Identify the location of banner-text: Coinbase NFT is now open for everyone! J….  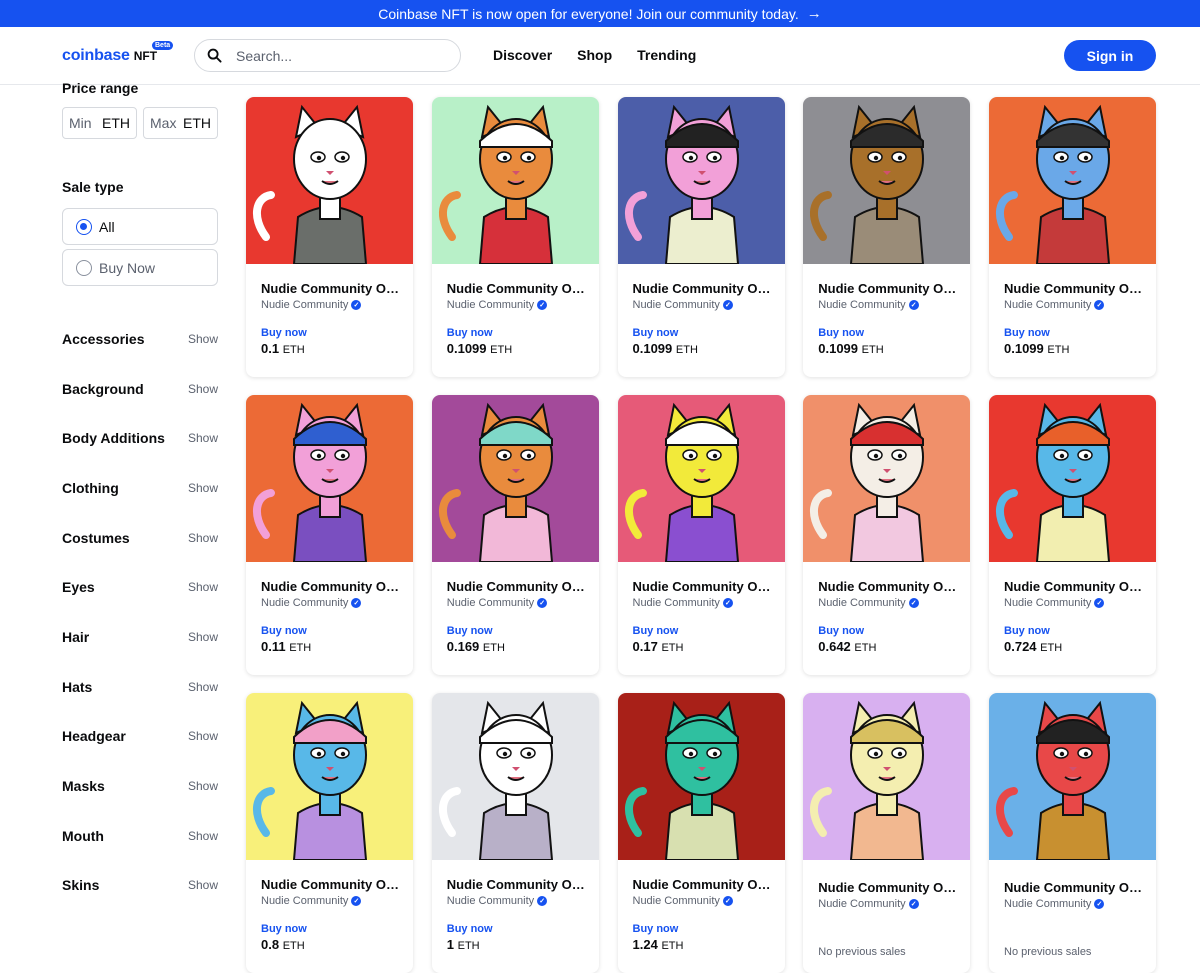
(588, 14).